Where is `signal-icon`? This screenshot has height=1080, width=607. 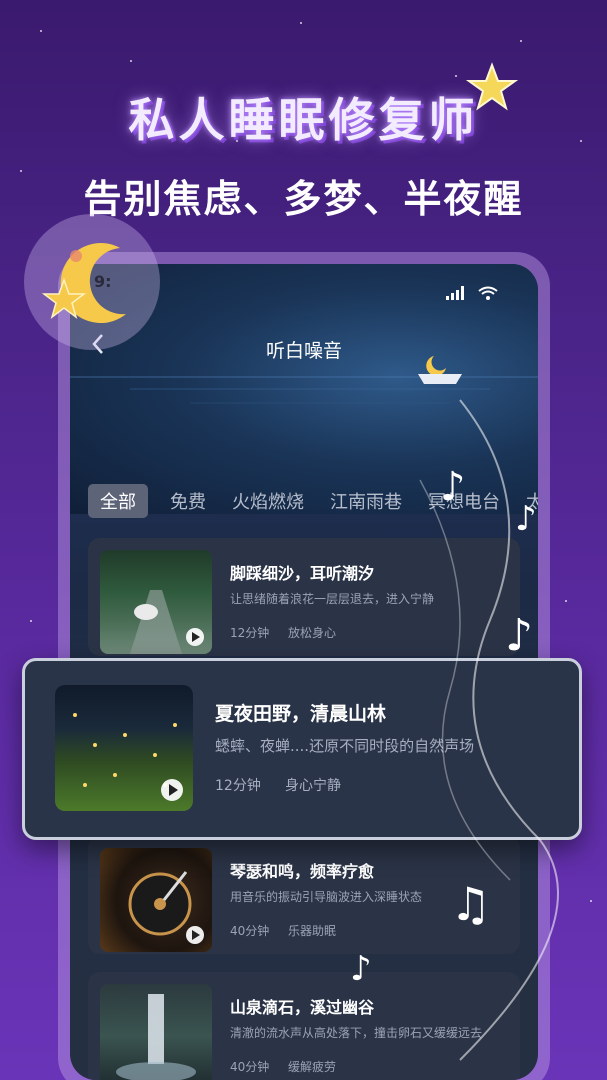 signal-icon is located at coordinates (455, 293).